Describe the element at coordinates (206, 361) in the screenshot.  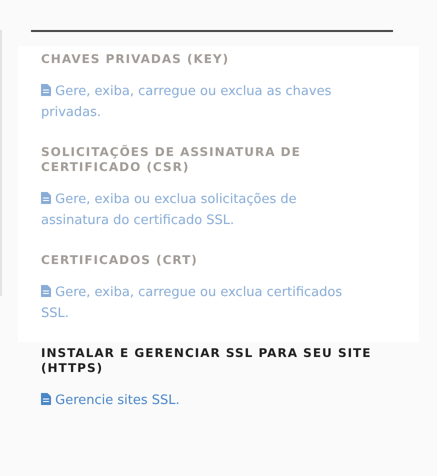
I see `section-heading: INSTALAR E GERENCIAR SSL PARA SEU SITE (HTTPS)` at that location.